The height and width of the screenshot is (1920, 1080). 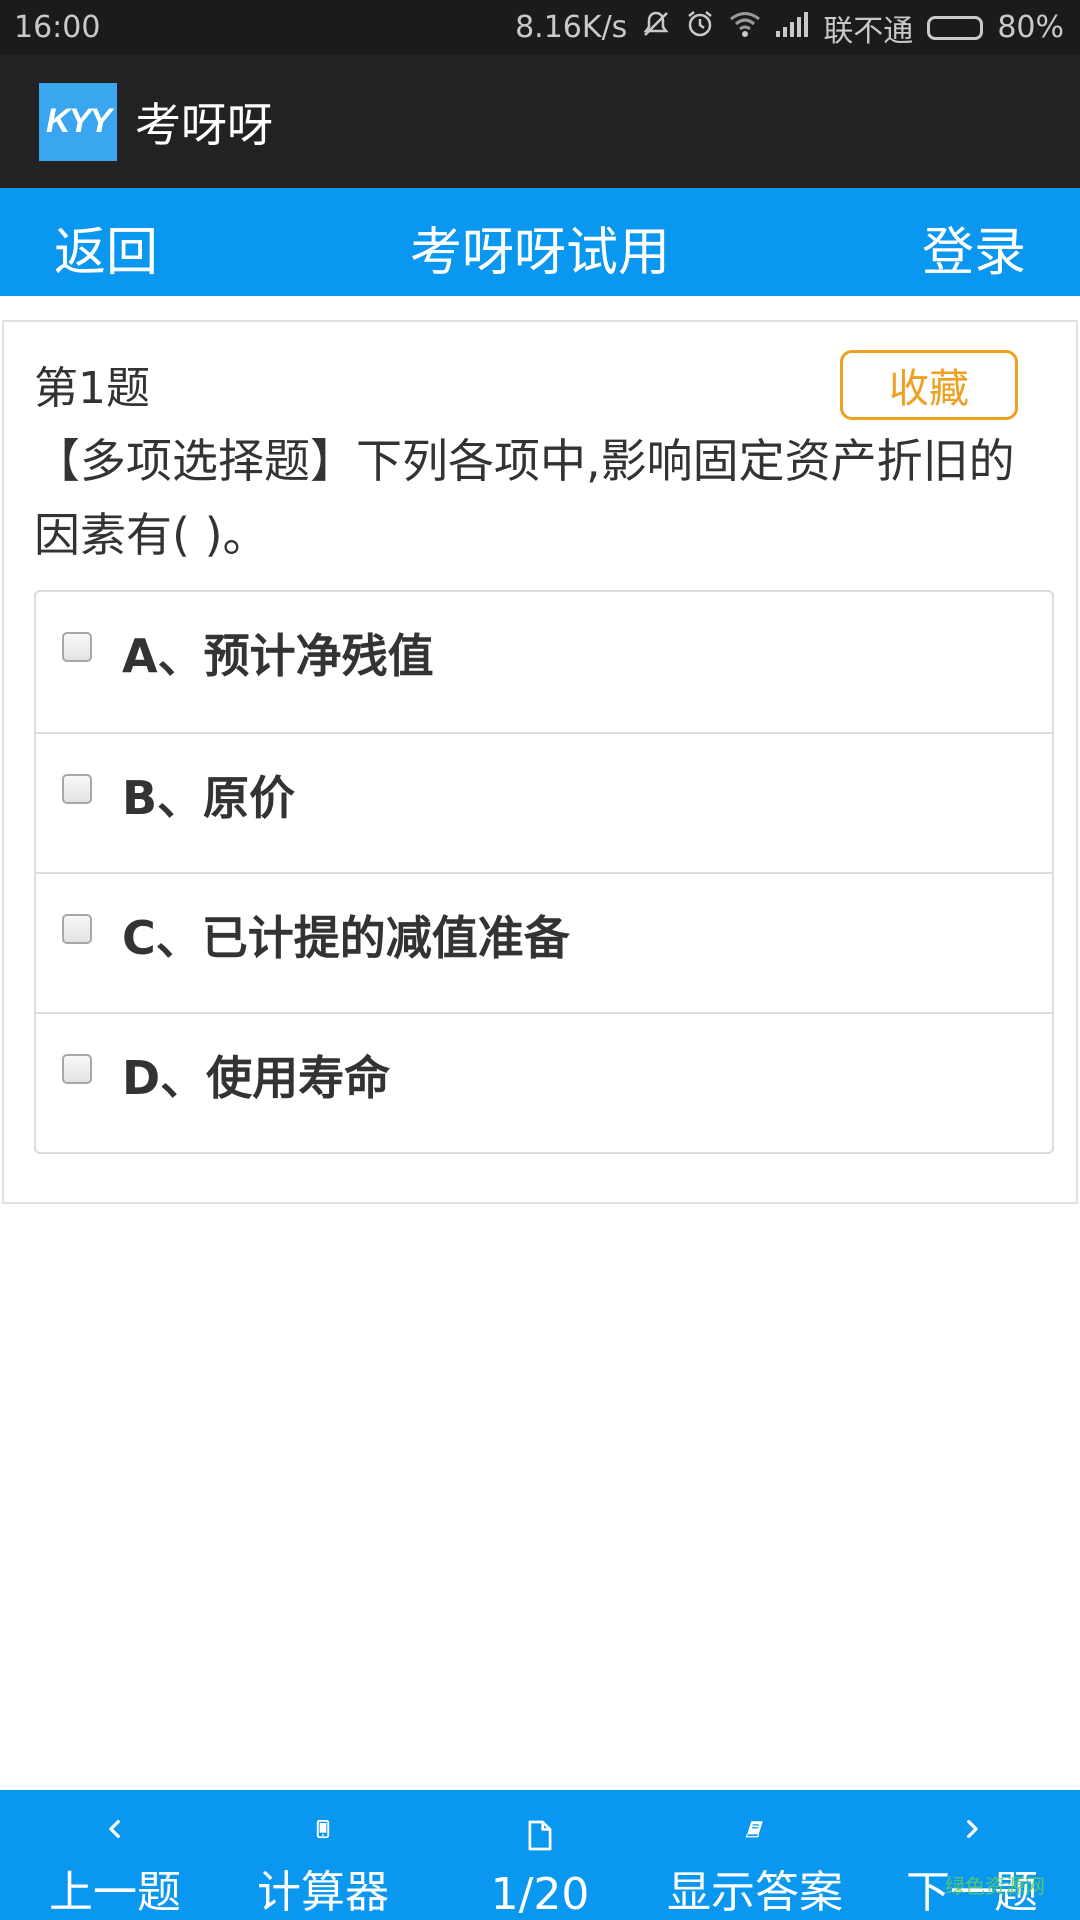 I want to click on calculator-button: 计算器, so click(x=323, y=1855).